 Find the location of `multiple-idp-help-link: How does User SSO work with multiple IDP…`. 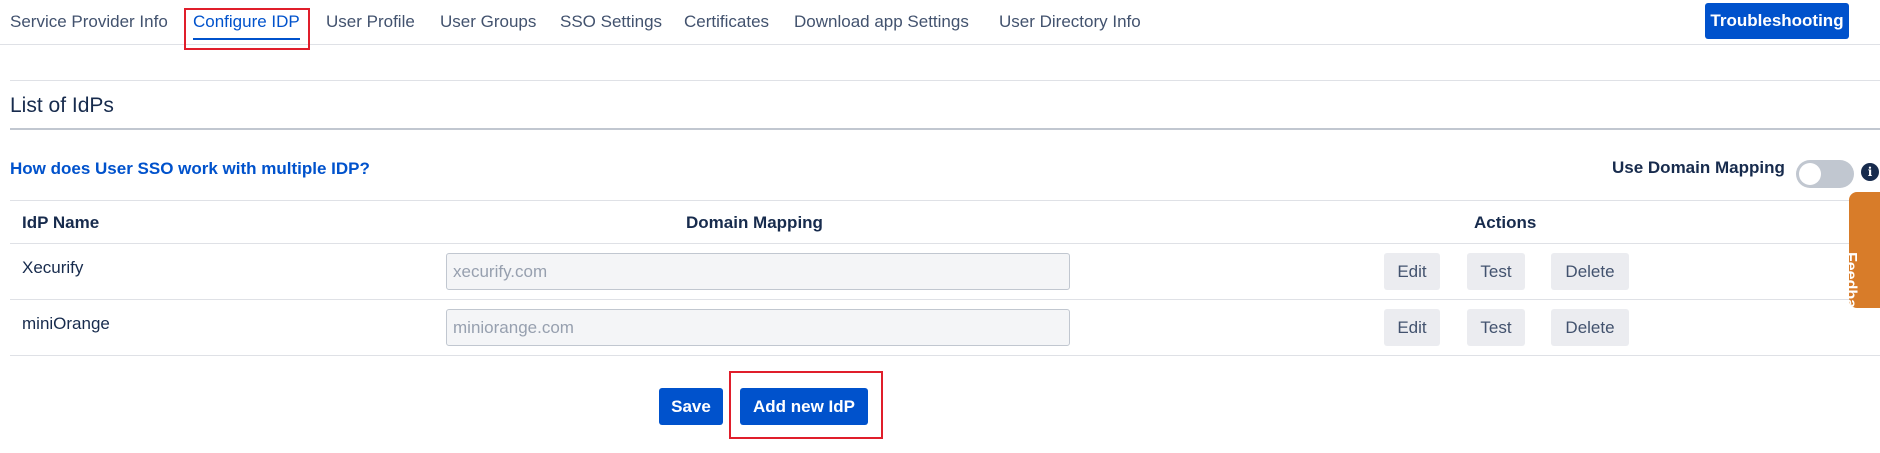

multiple-idp-help-link: How does User SSO work with multiple IDP… is located at coordinates (190, 169).